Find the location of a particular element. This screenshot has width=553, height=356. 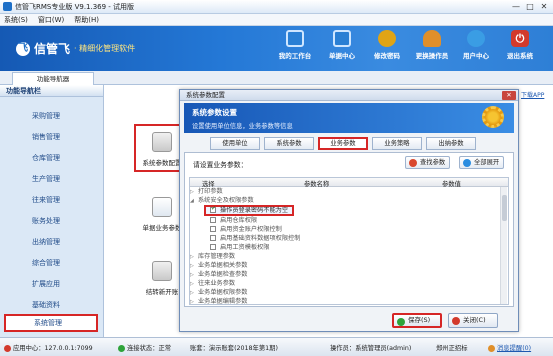

brand-subtitle: · 精细化管理软件 is located at coordinates (105, 48).